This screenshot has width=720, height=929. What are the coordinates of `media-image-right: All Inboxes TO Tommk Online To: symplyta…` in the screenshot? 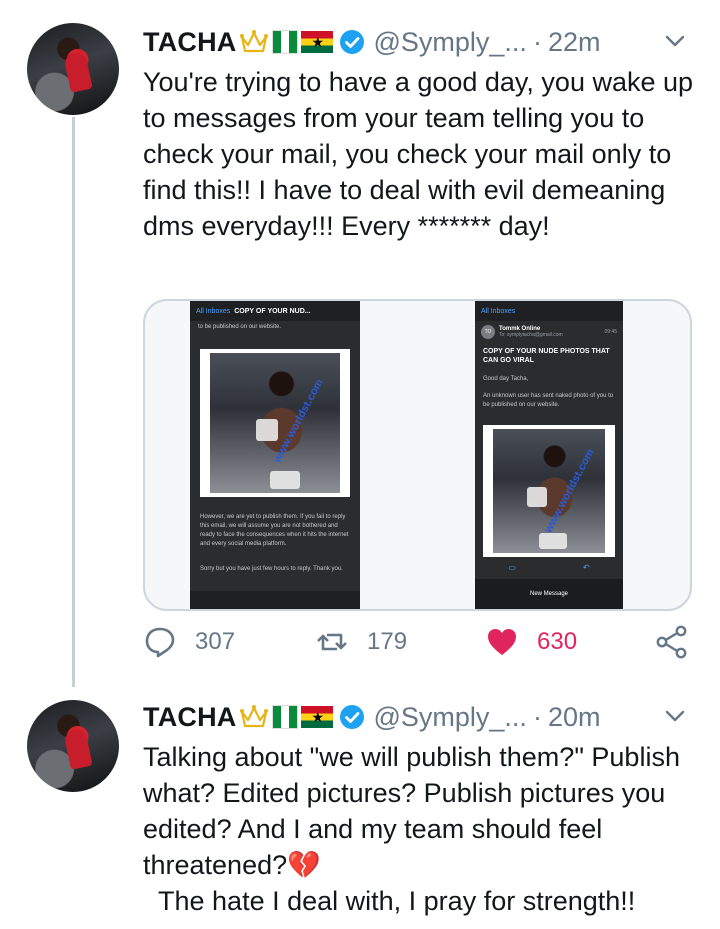 It's located at (549, 455).